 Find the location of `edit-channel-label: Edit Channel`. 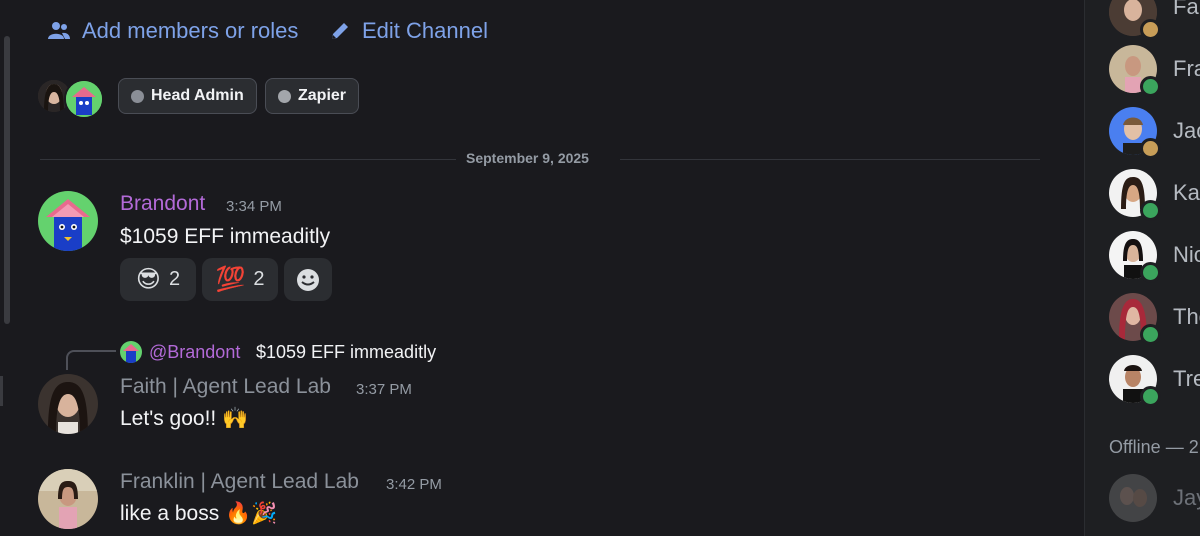

edit-channel-label: Edit Channel is located at coordinates (425, 30).